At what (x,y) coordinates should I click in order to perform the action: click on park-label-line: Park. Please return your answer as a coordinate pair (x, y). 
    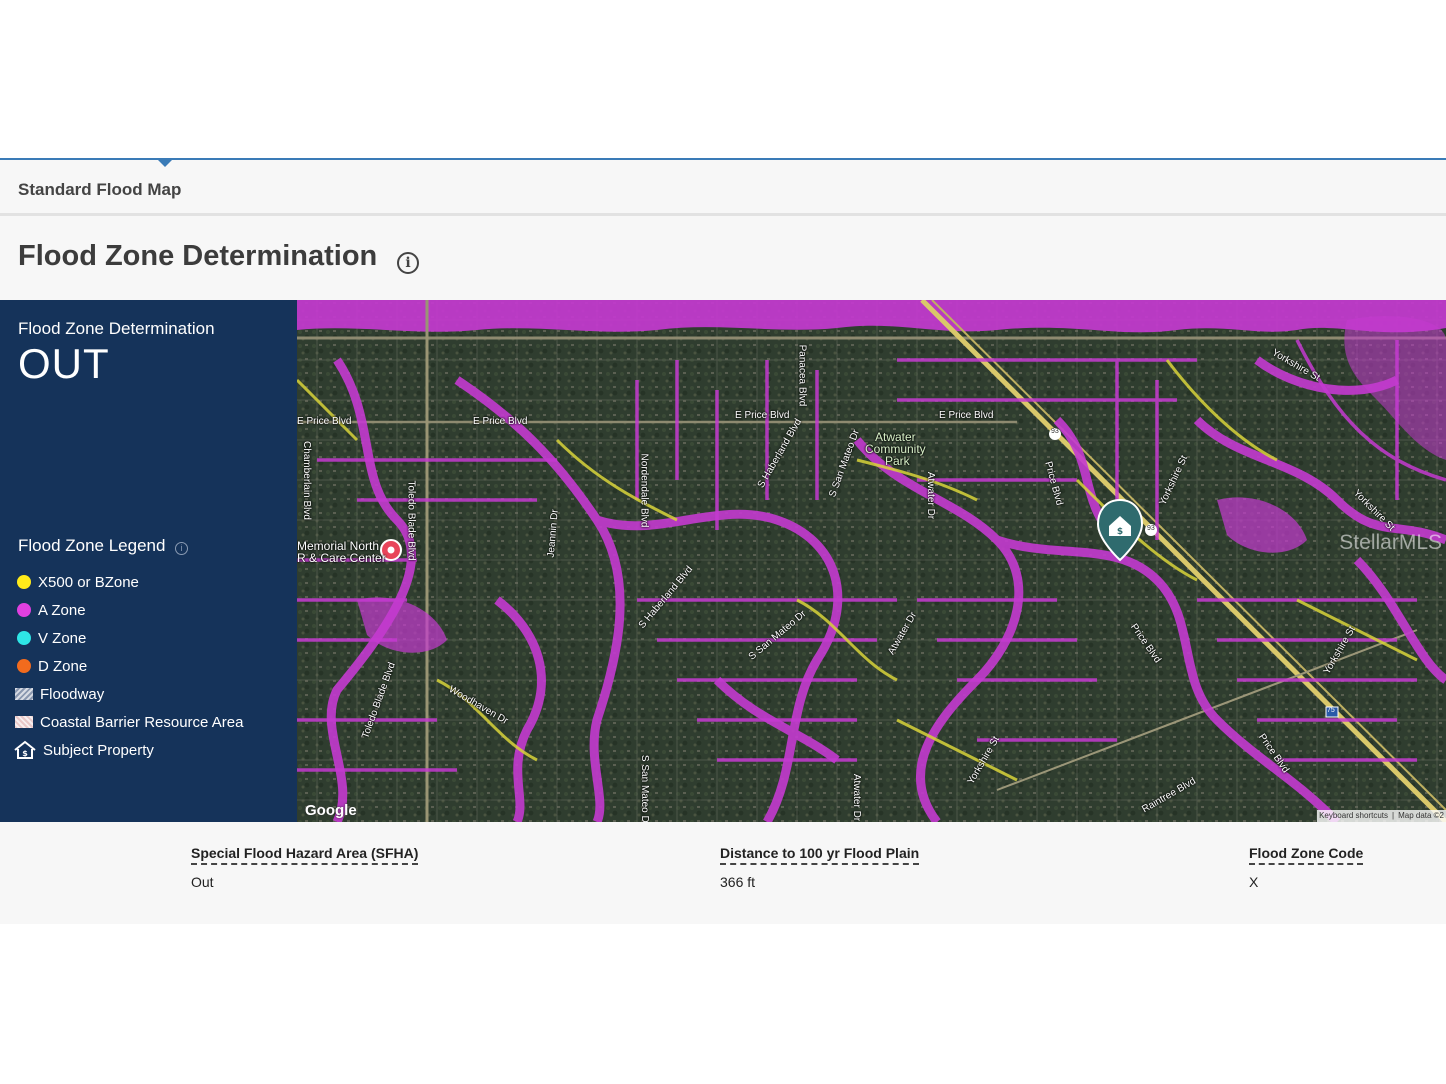
    Looking at the image, I should click on (897, 461).